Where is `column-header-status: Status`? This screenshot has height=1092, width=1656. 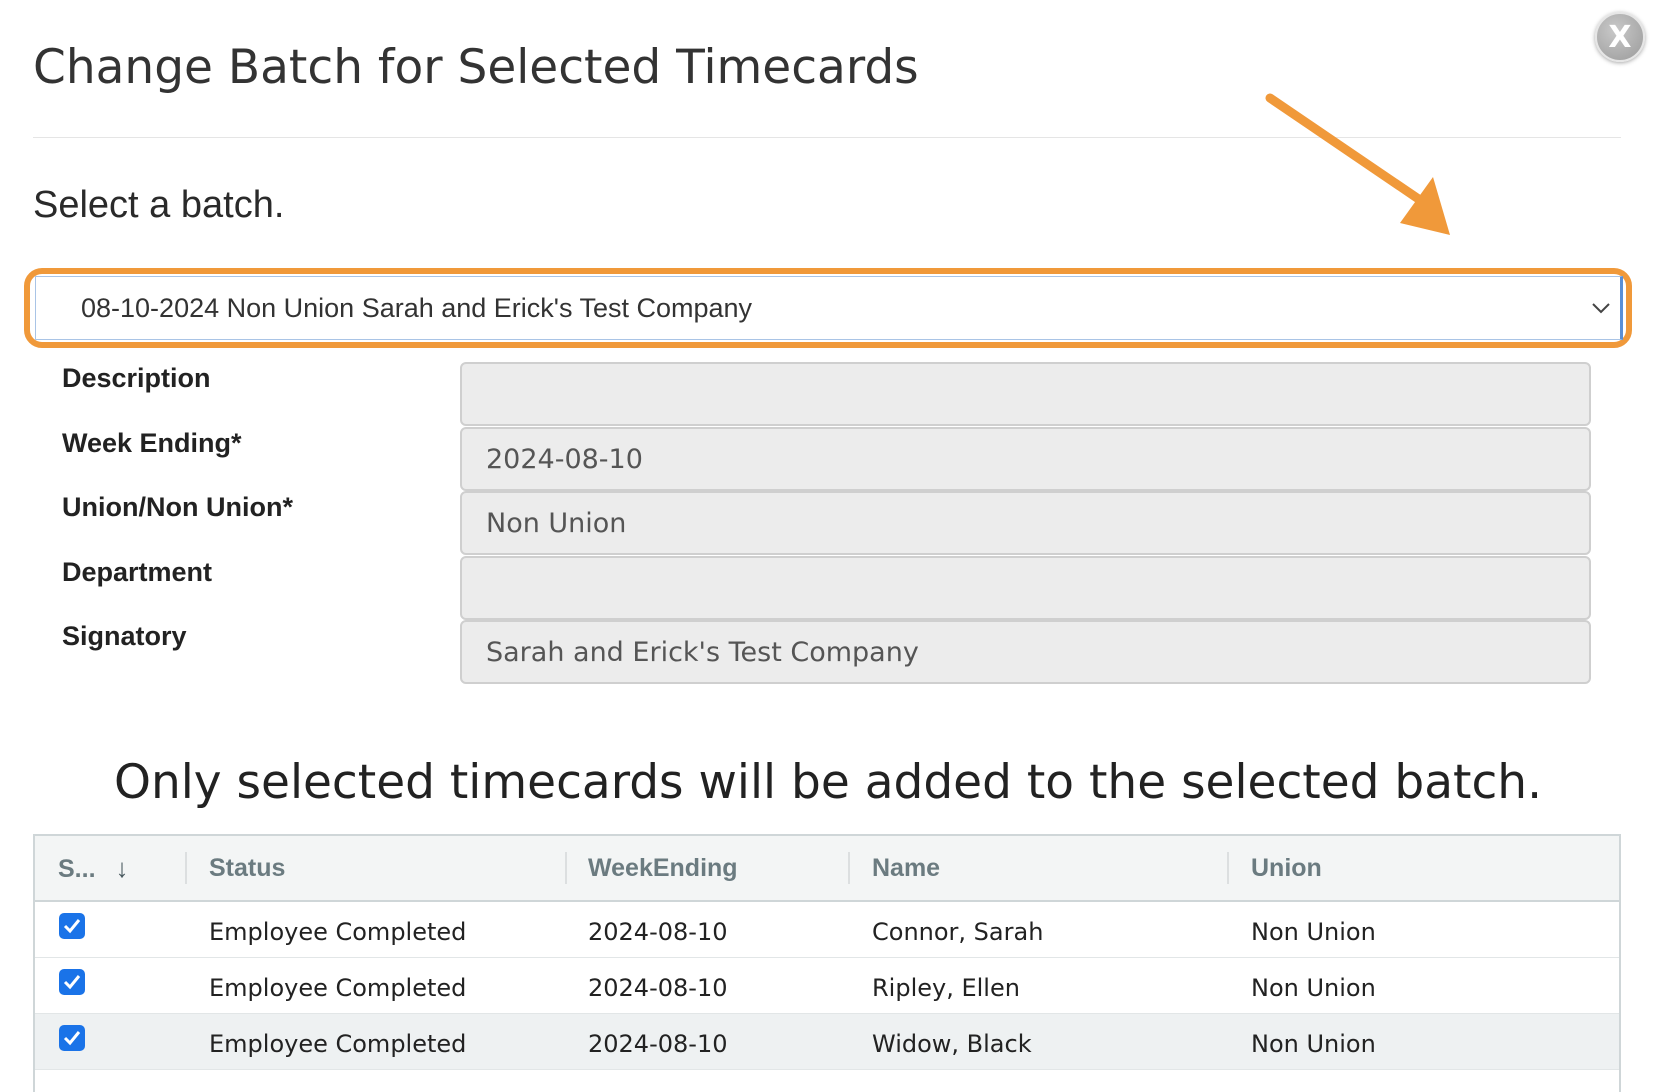
column-header-status: Status is located at coordinates (247, 868).